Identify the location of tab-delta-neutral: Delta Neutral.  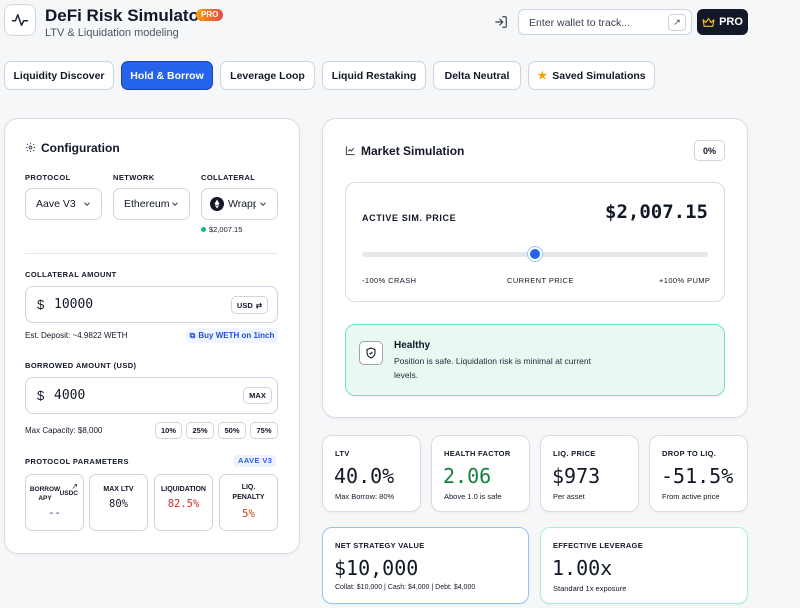
(477, 75).